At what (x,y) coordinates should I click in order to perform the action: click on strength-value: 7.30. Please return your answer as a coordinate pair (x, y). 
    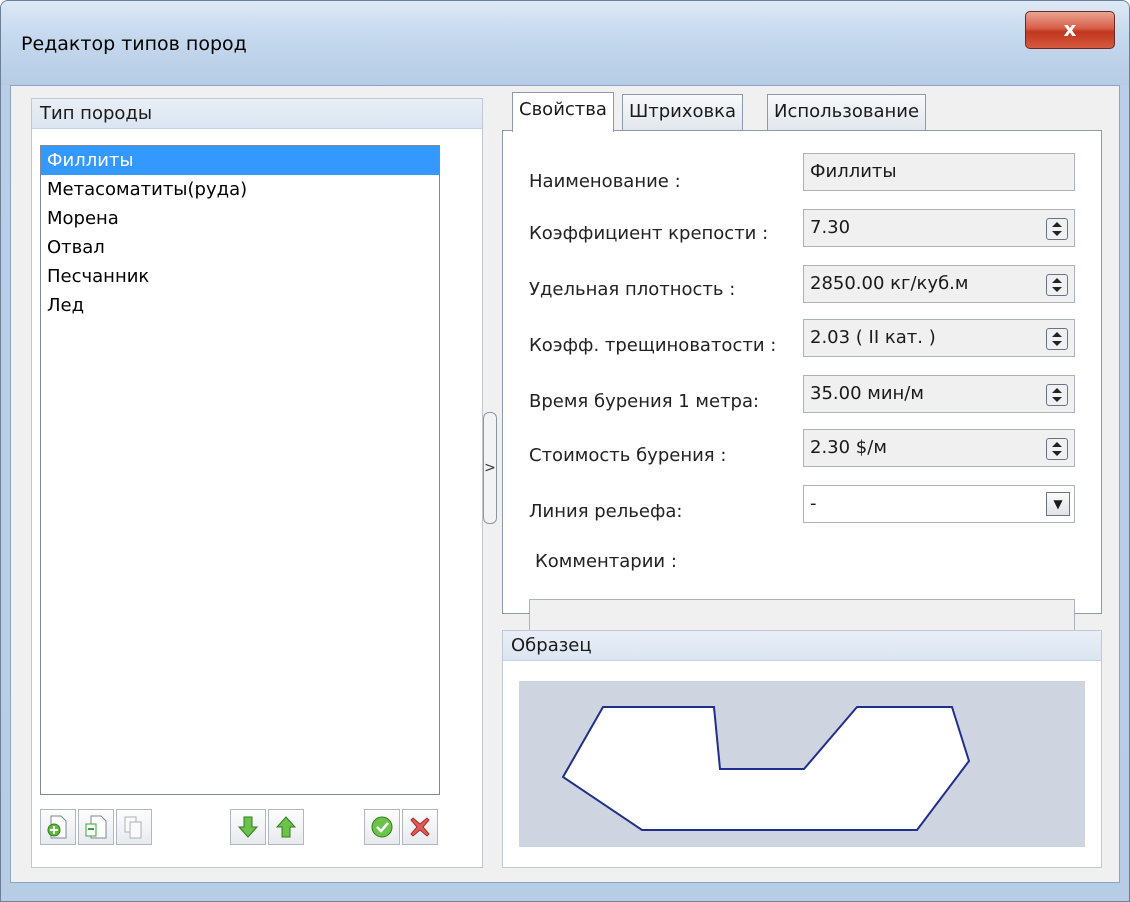
    Looking at the image, I should click on (830, 227).